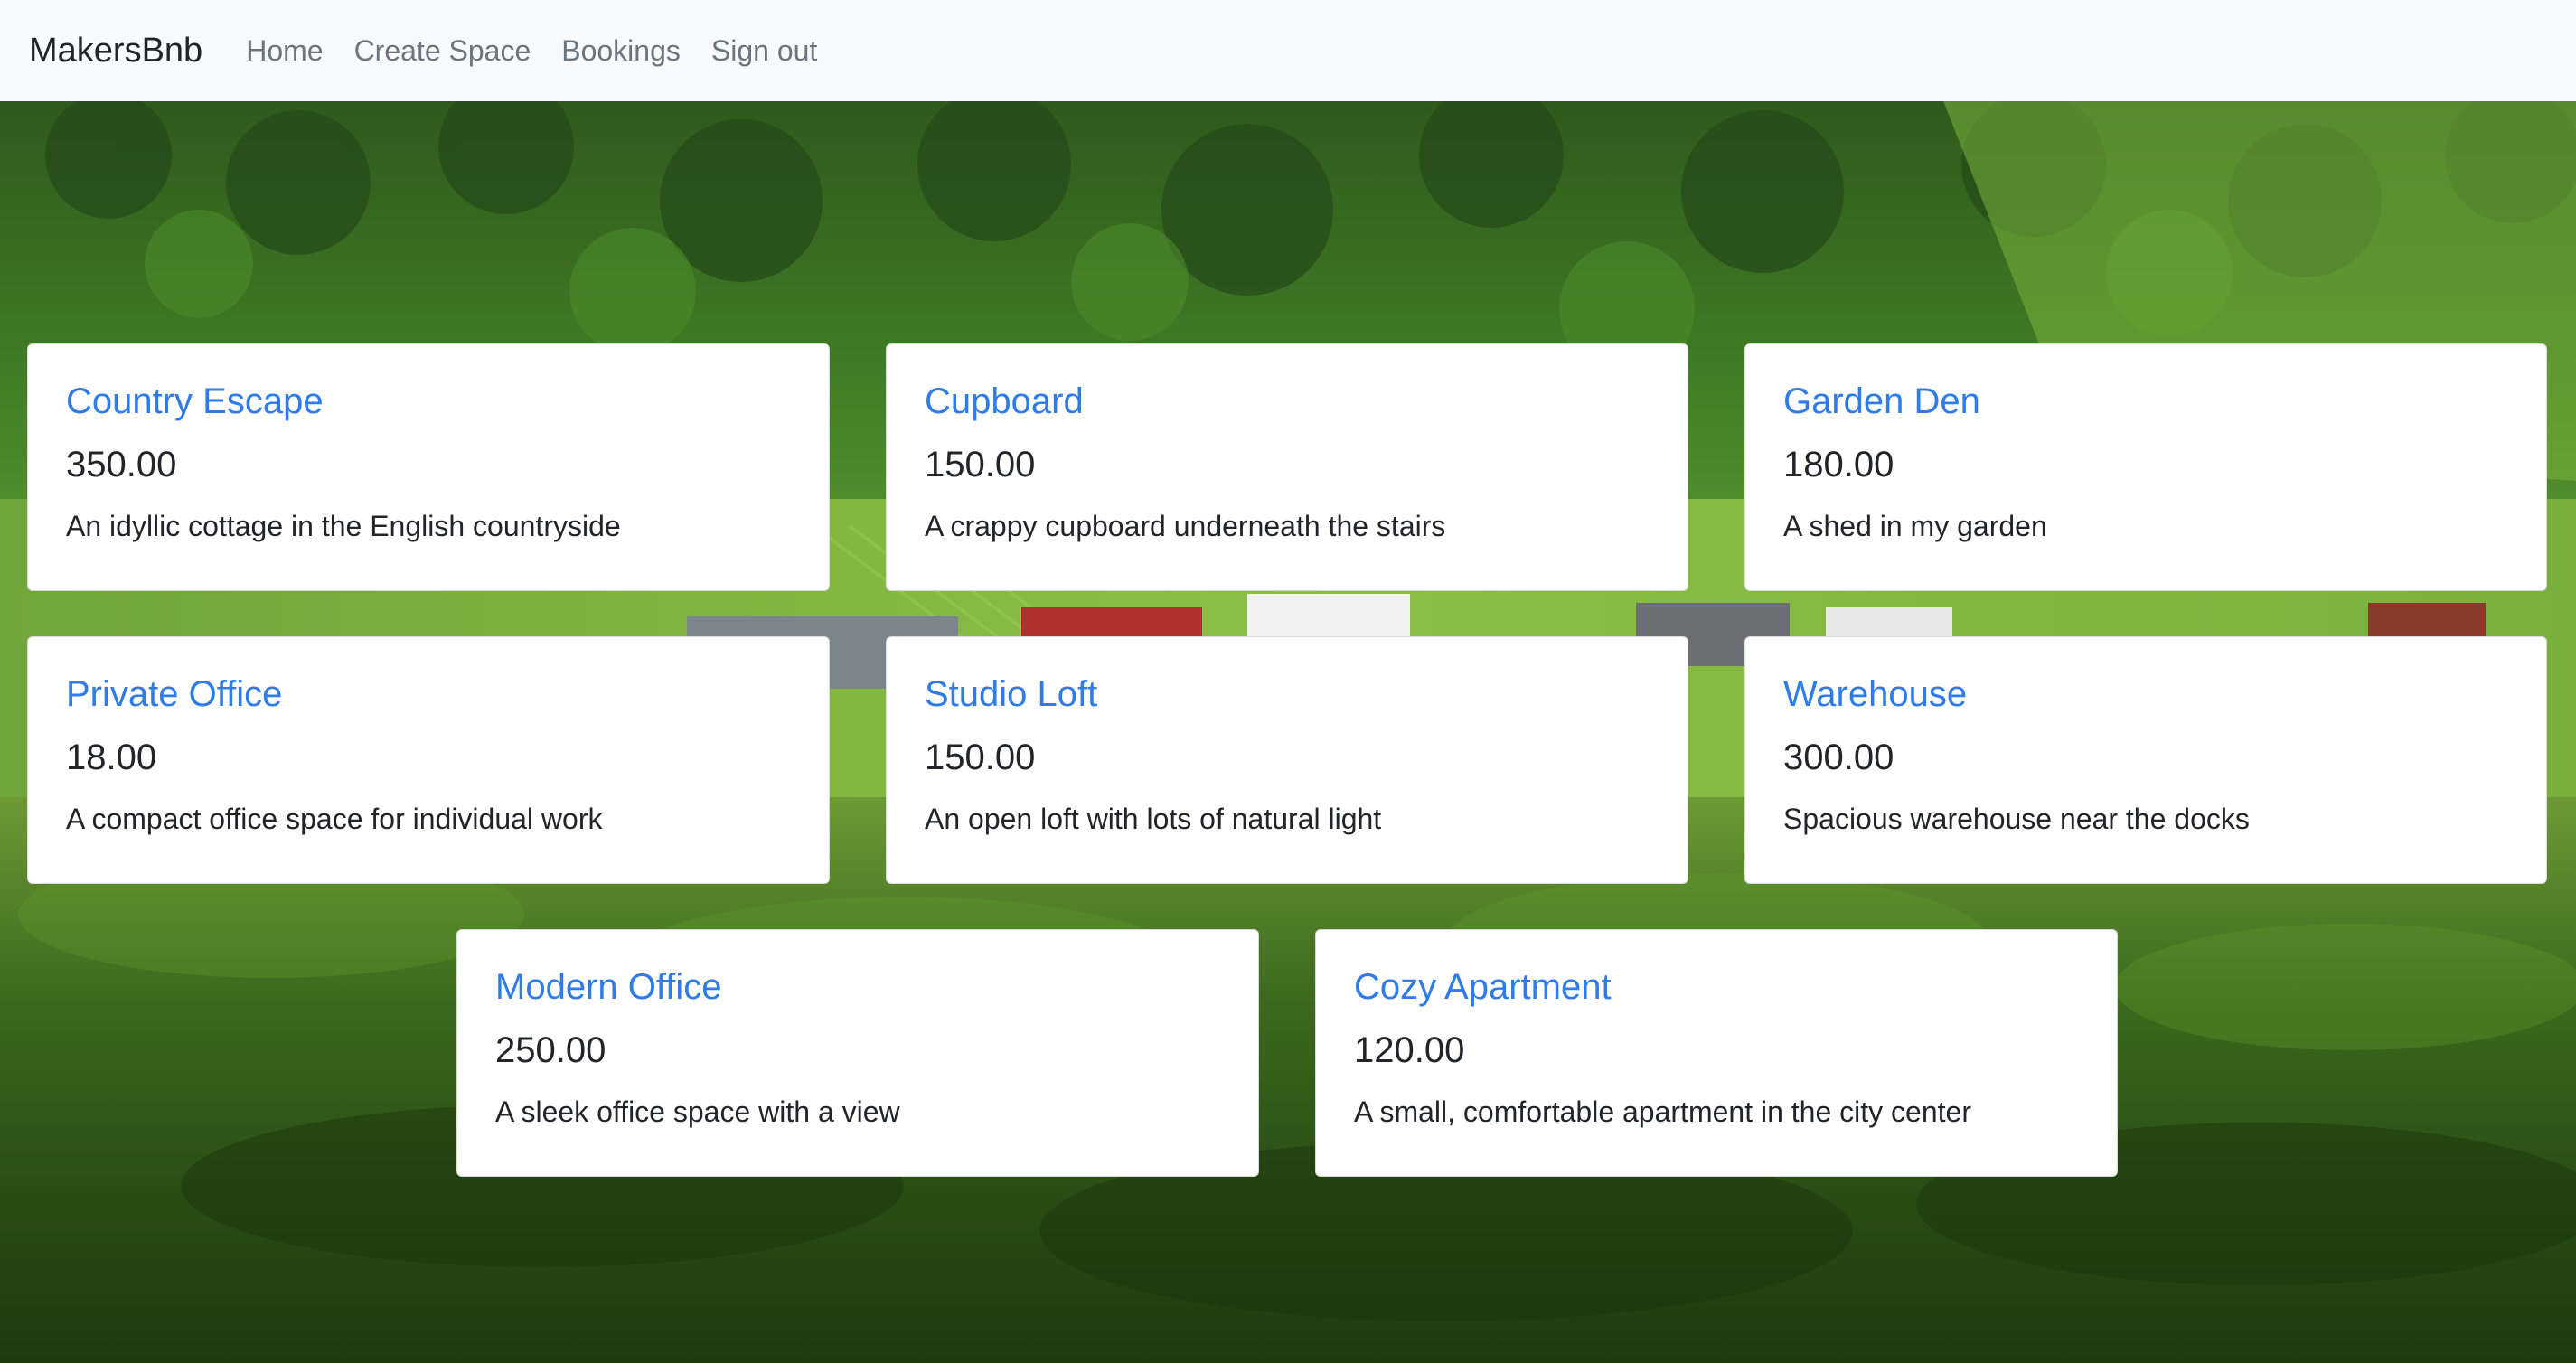 The width and height of the screenshot is (2576, 1363). Describe the element at coordinates (428, 401) in the screenshot. I see `space-title-link: Country Escape` at that location.